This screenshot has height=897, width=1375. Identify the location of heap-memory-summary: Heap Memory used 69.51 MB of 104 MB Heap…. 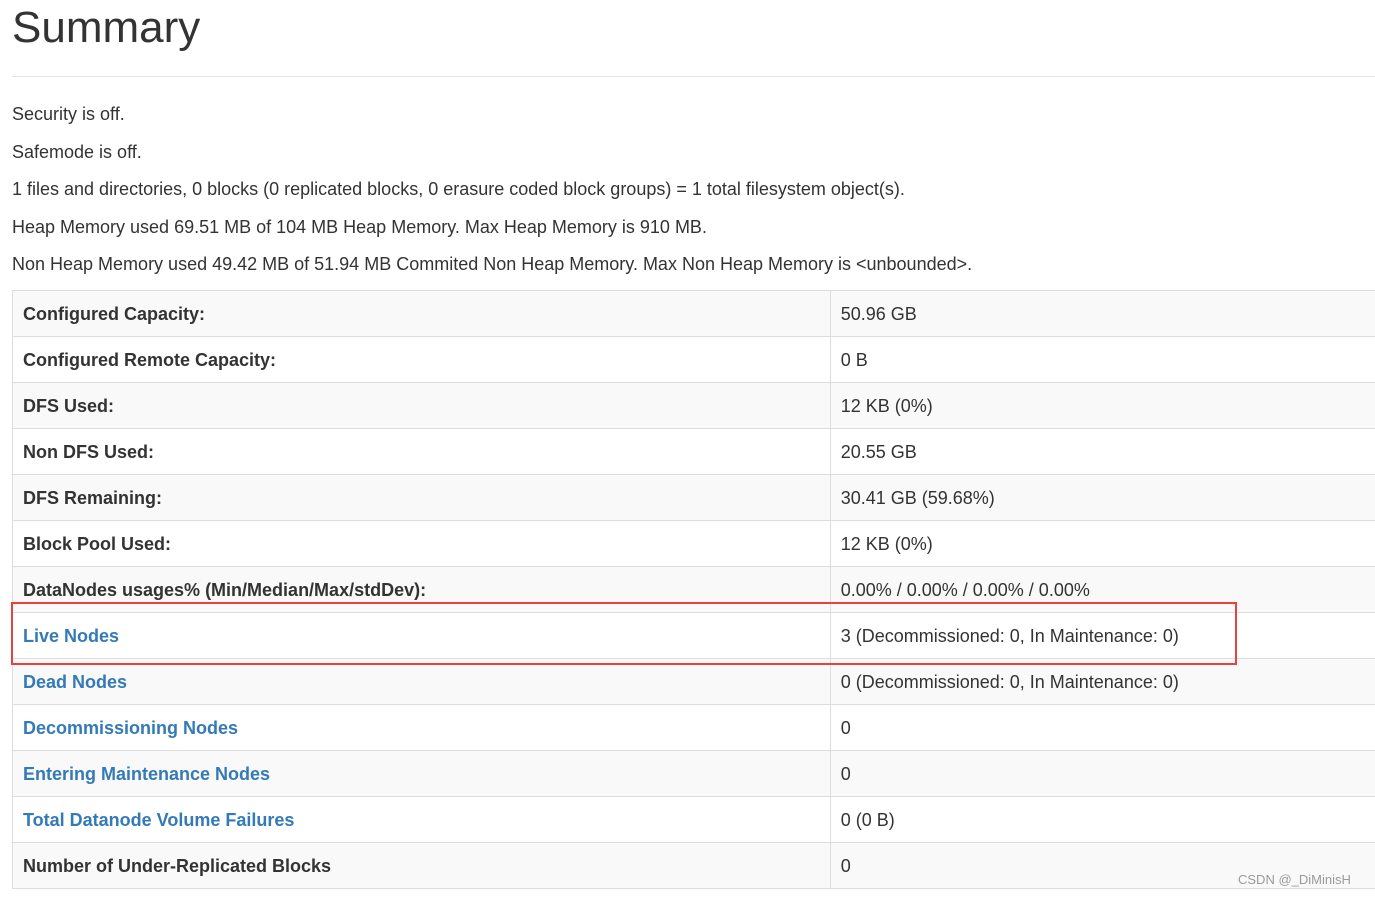
(359, 227).